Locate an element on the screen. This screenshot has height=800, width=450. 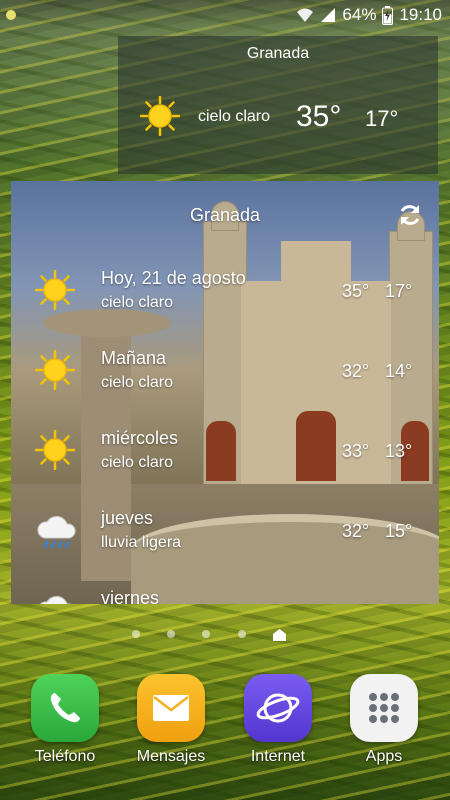
forecast-day-row: Mañana cielo claro 32° 14° is located at coordinates (225, 384).